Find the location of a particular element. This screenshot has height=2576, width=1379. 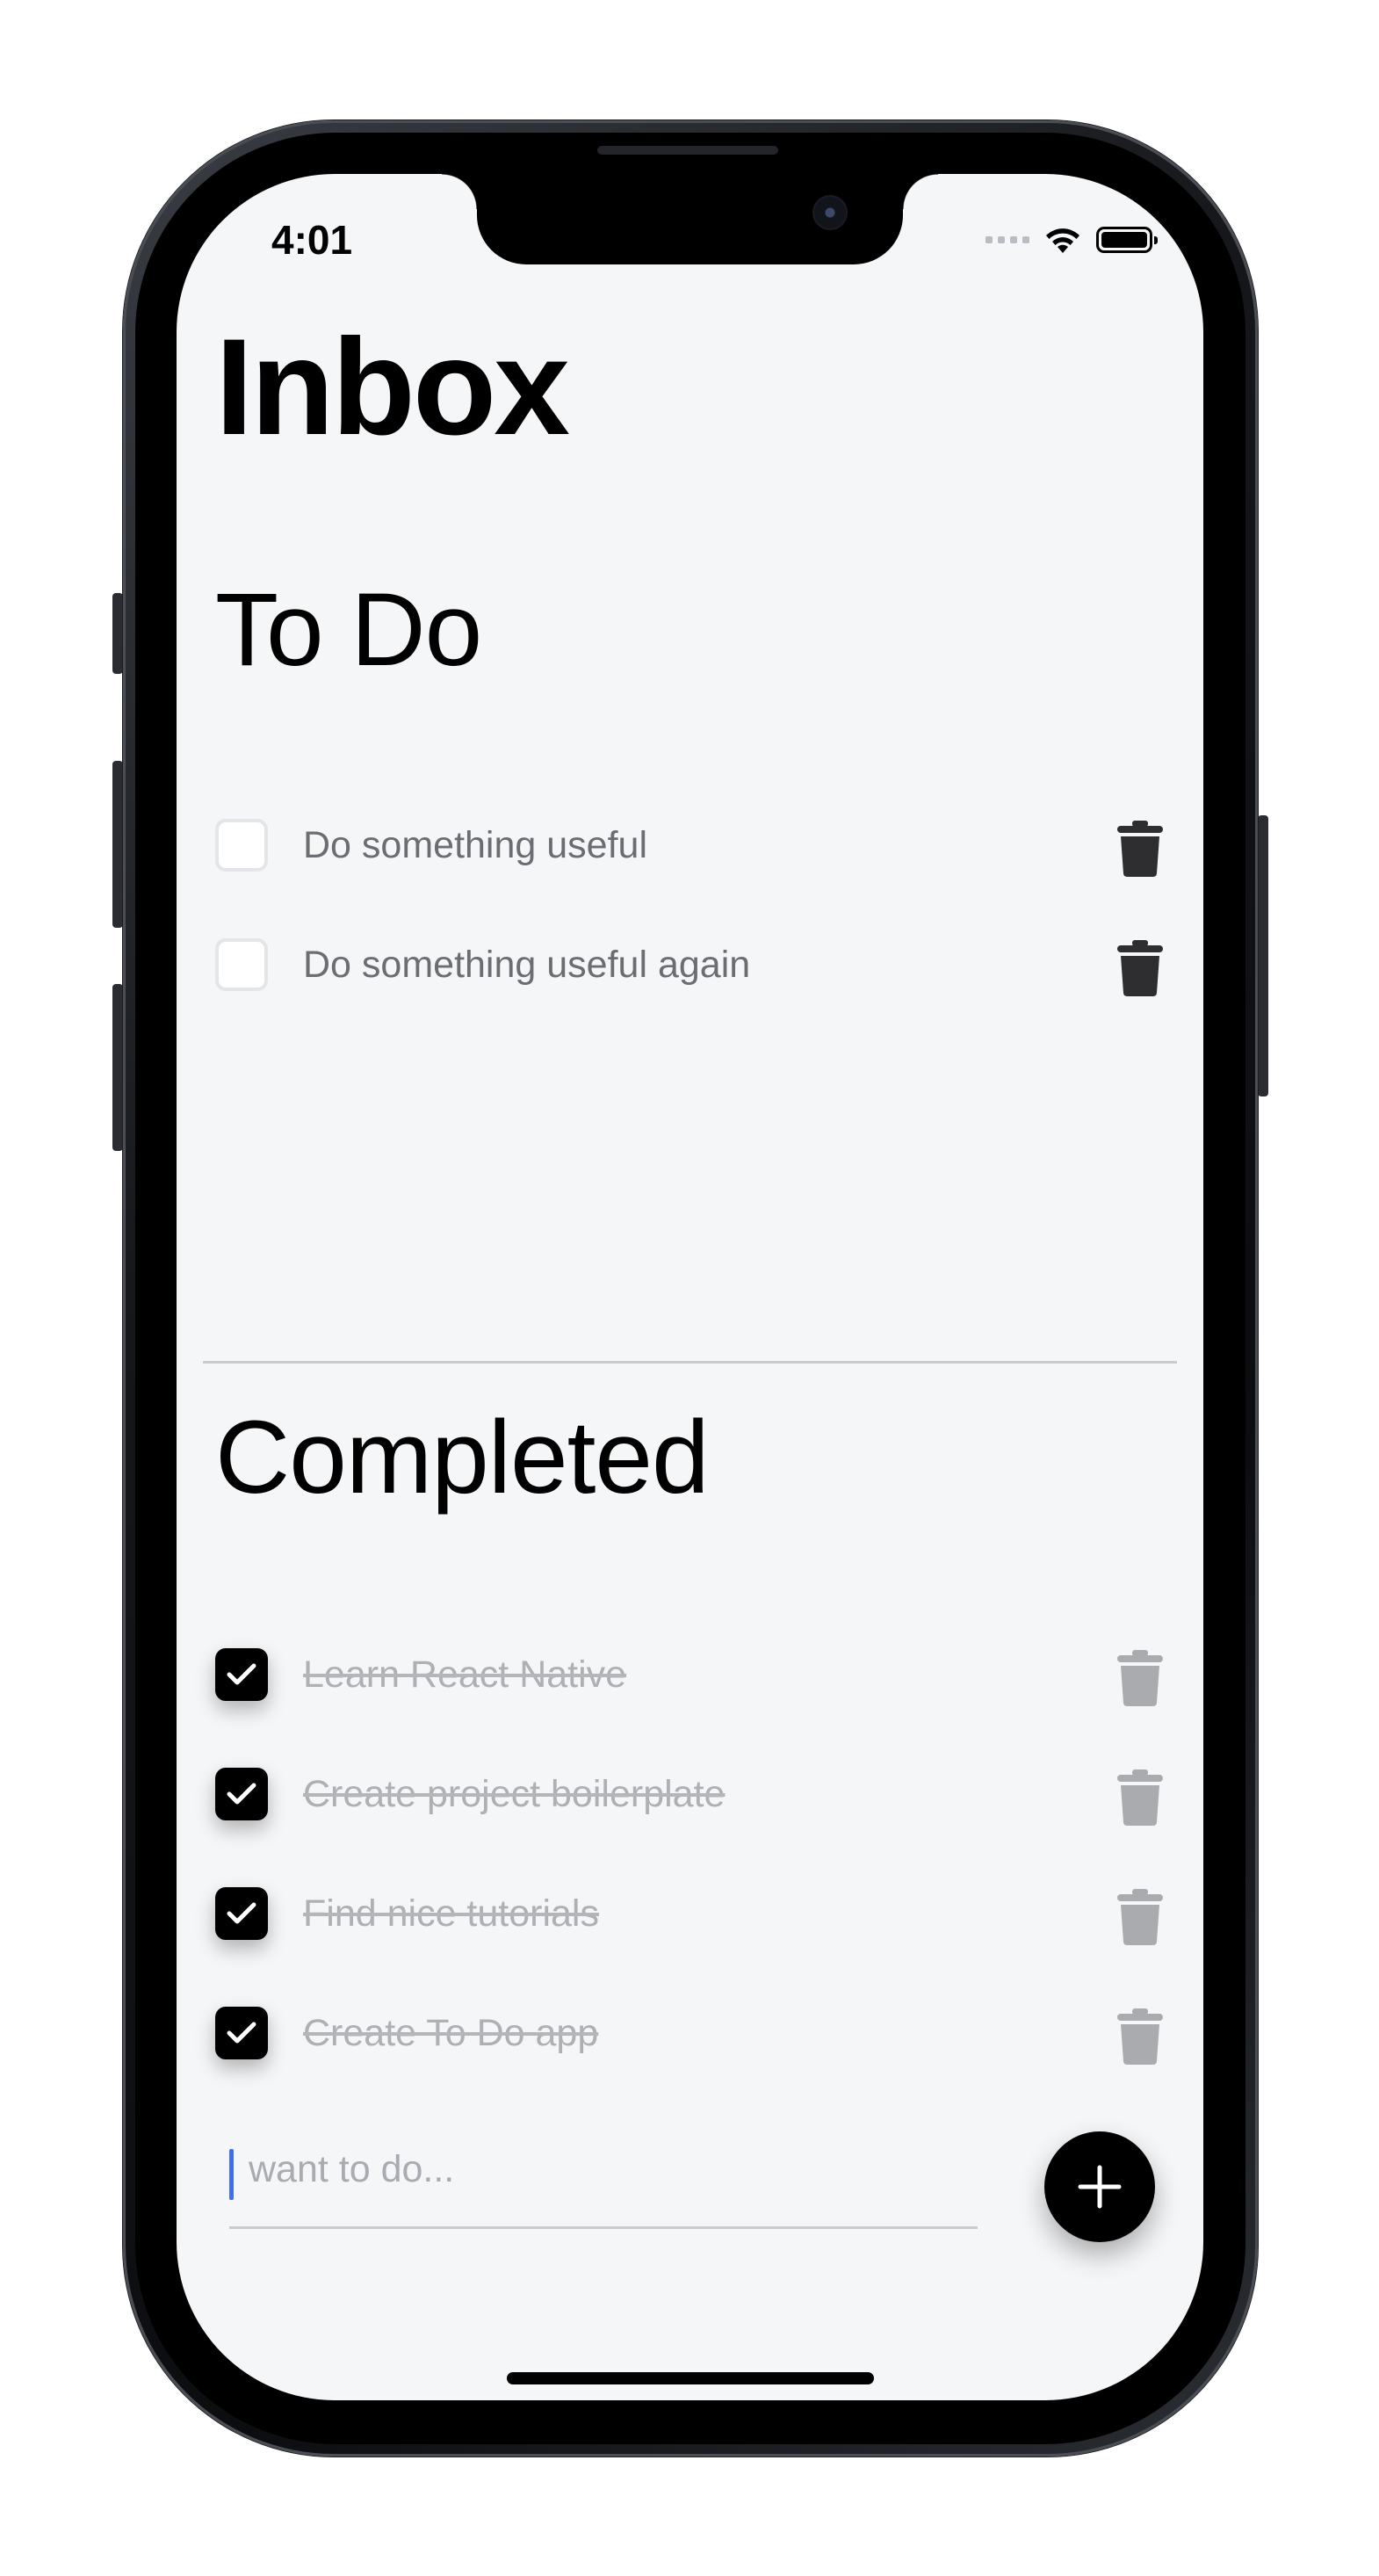

plus-icon is located at coordinates (1100, 2187).